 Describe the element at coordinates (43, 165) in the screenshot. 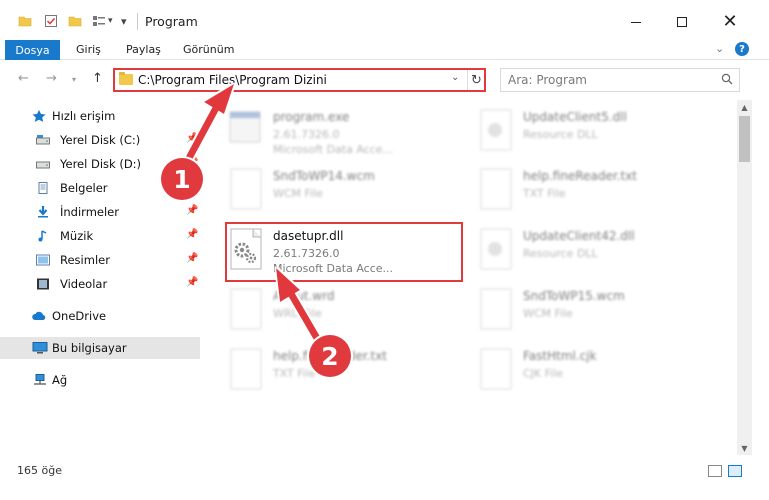

I see `drive-icon` at that location.